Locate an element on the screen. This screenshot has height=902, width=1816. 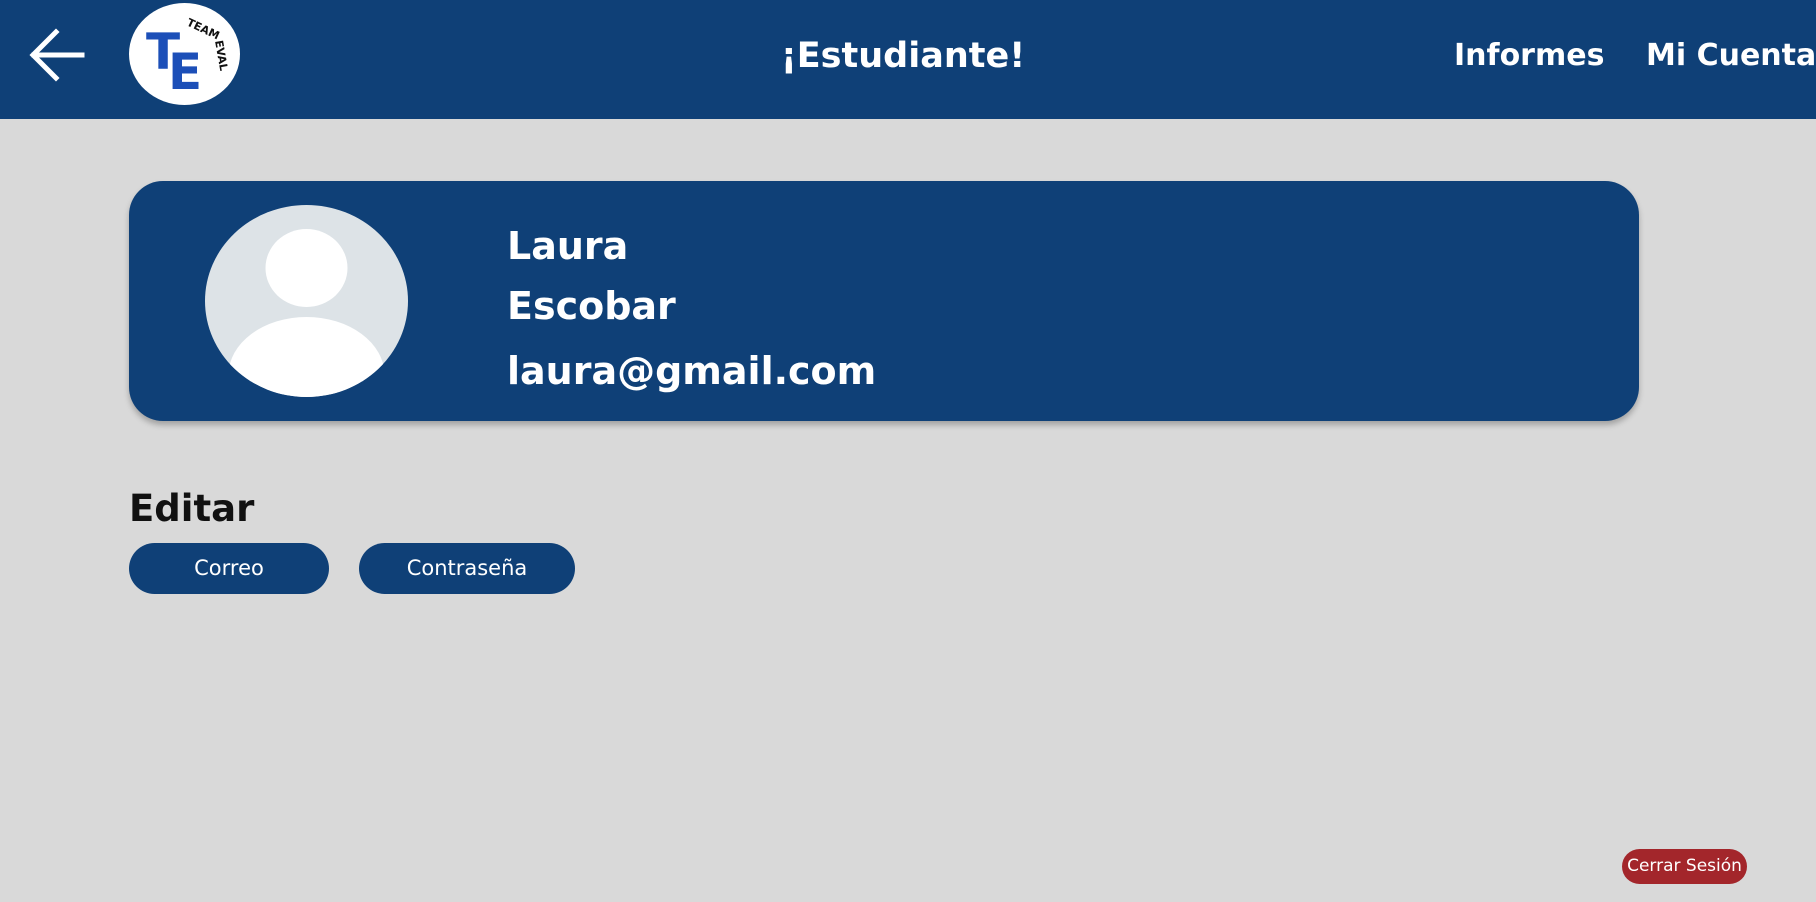
avatar is located at coordinates (306, 301).